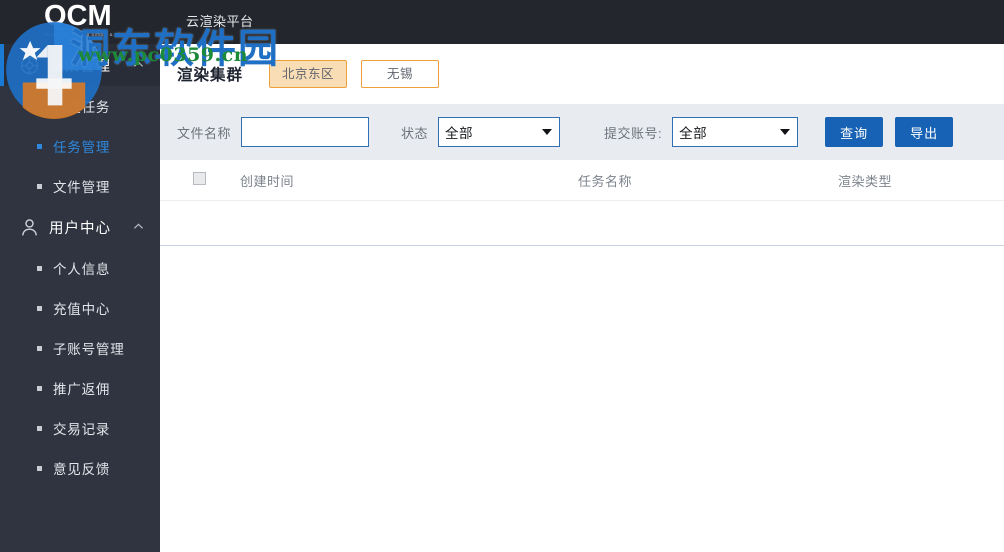  I want to click on platform-title: 云渲染平台, so click(220, 21).